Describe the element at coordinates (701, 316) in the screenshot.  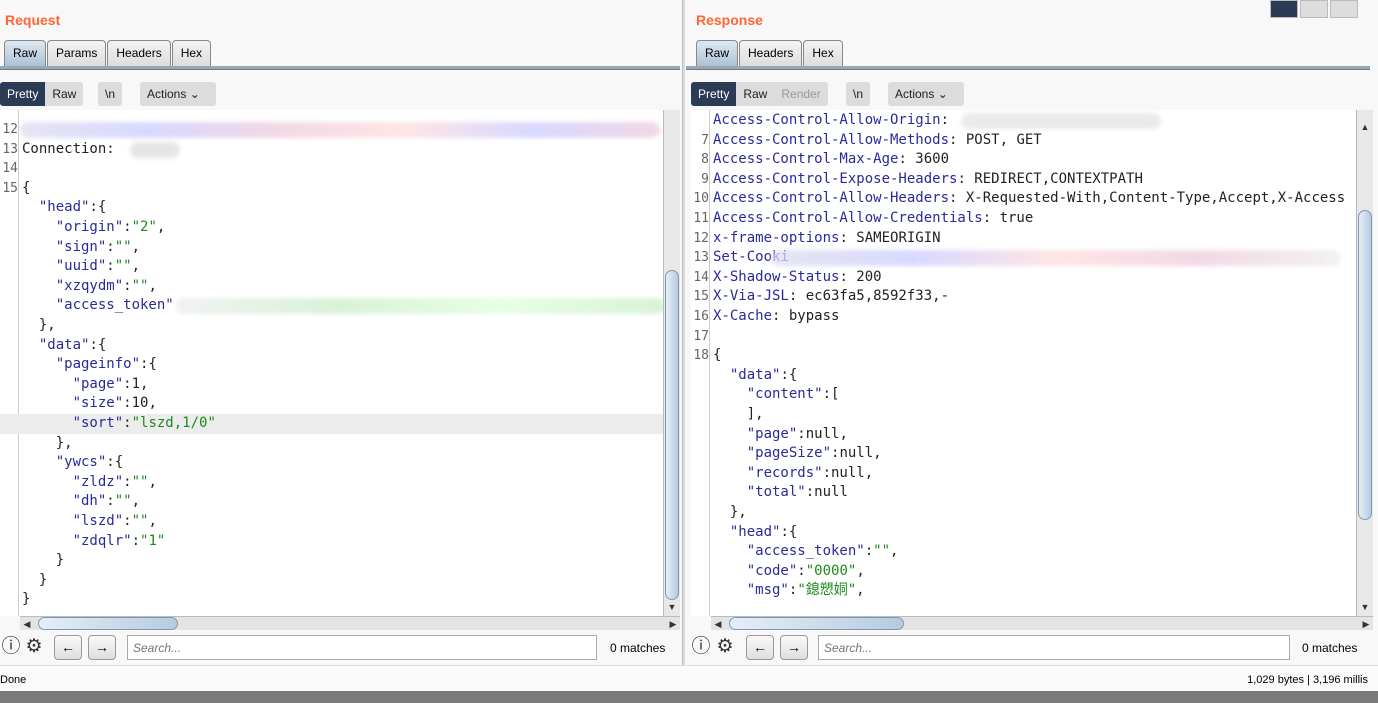
I see `line-number: 16` at that location.